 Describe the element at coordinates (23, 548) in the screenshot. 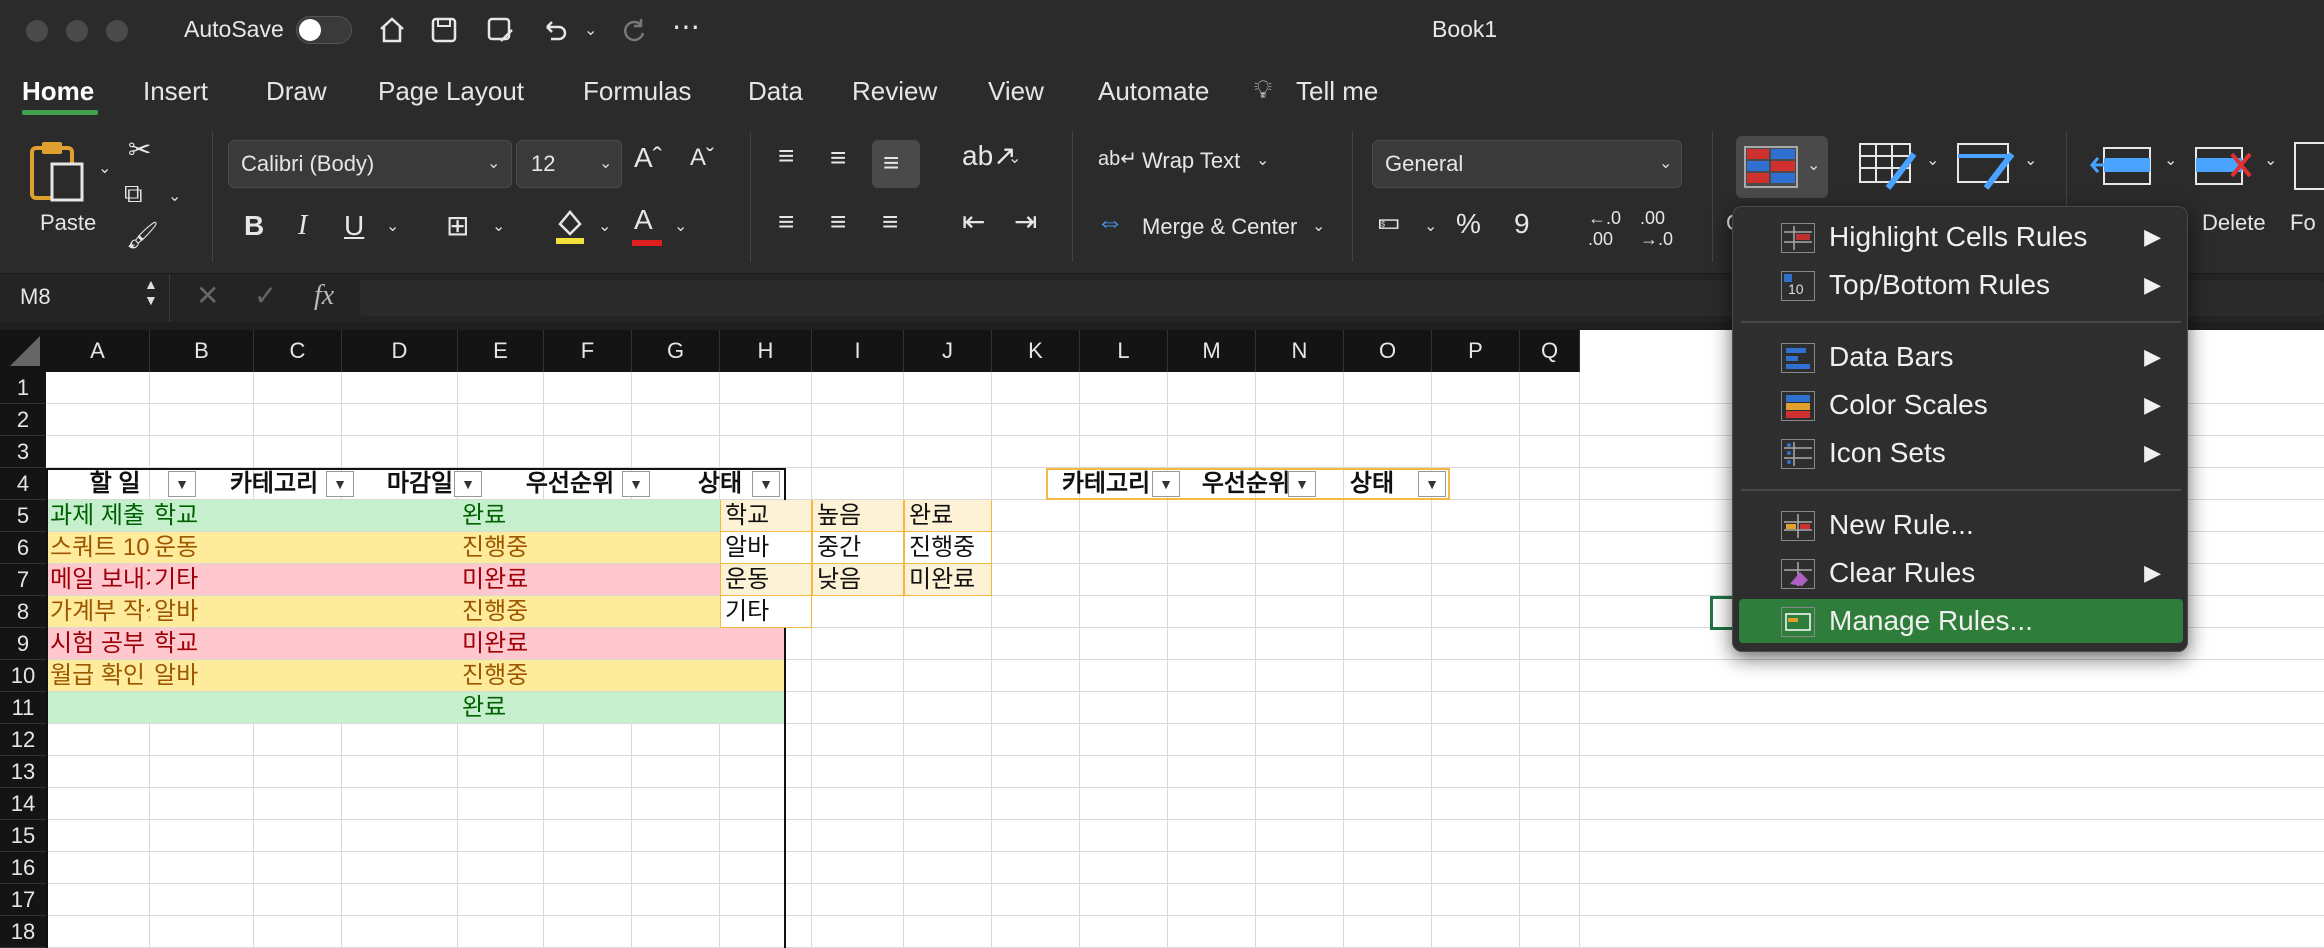

I see `row-header-6: 6` at that location.